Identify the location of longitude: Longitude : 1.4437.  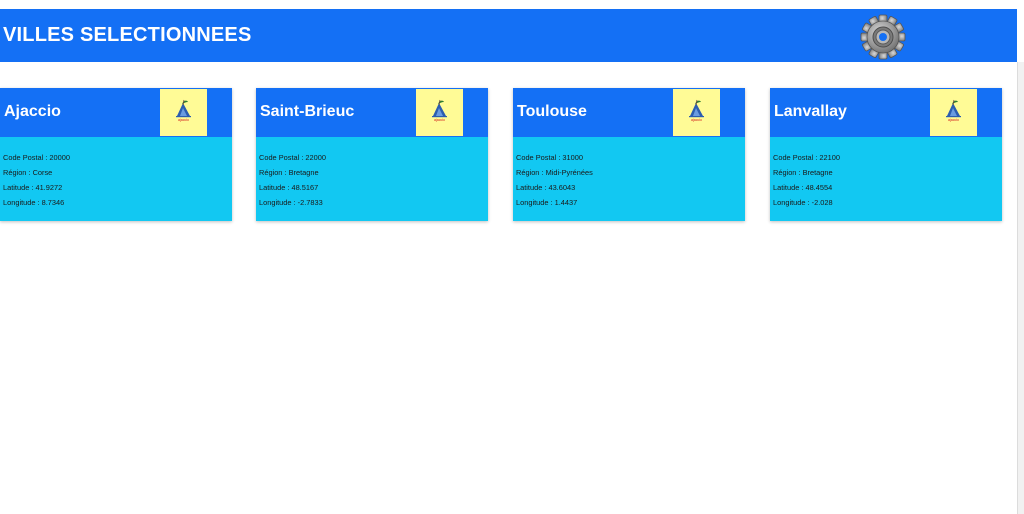
(547, 202).